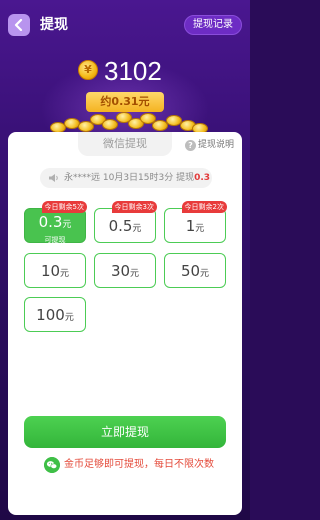  I want to click on withdraw-tip: 金币足够即可提现，每日不限次数, so click(125, 465).